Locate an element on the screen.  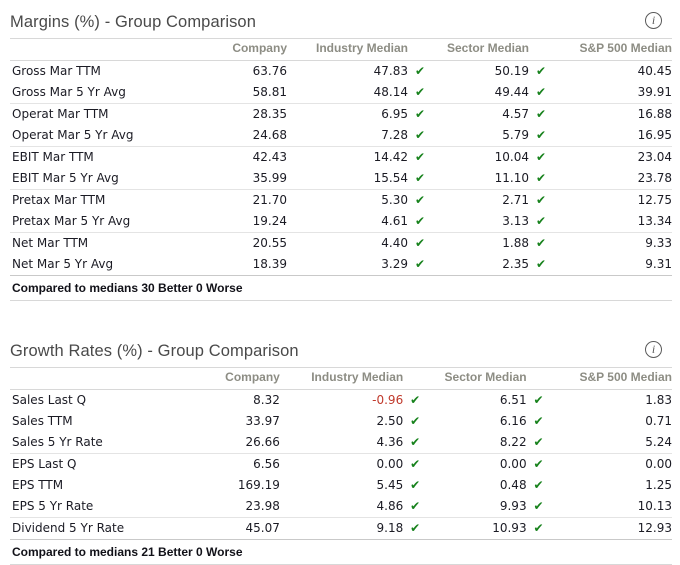
cell-sp500-value: 23.78 is located at coordinates (654, 178).